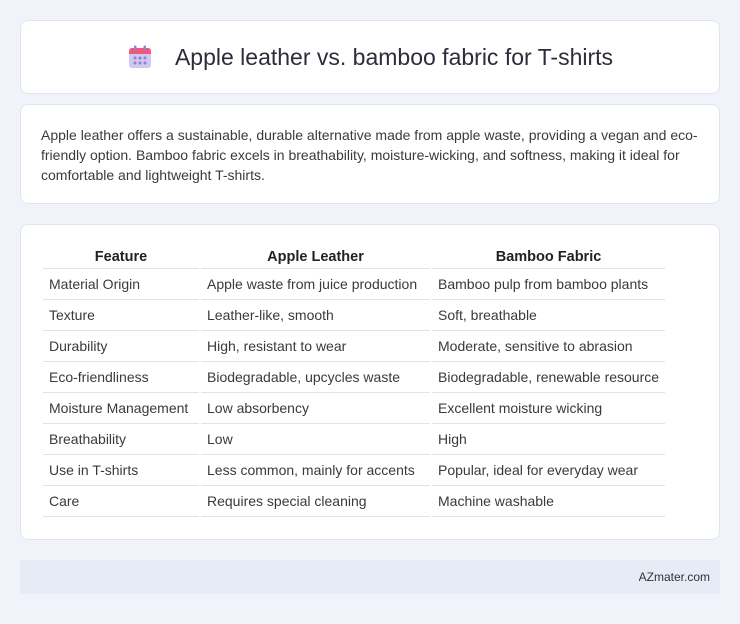 Image resolution: width=740 pixels, height=624 pixels. What do you see at coordinates (315, 284) in the screenshot?
I see `apple-leather-cell: Apple waste from juice production` at bounding box center [315, 284].